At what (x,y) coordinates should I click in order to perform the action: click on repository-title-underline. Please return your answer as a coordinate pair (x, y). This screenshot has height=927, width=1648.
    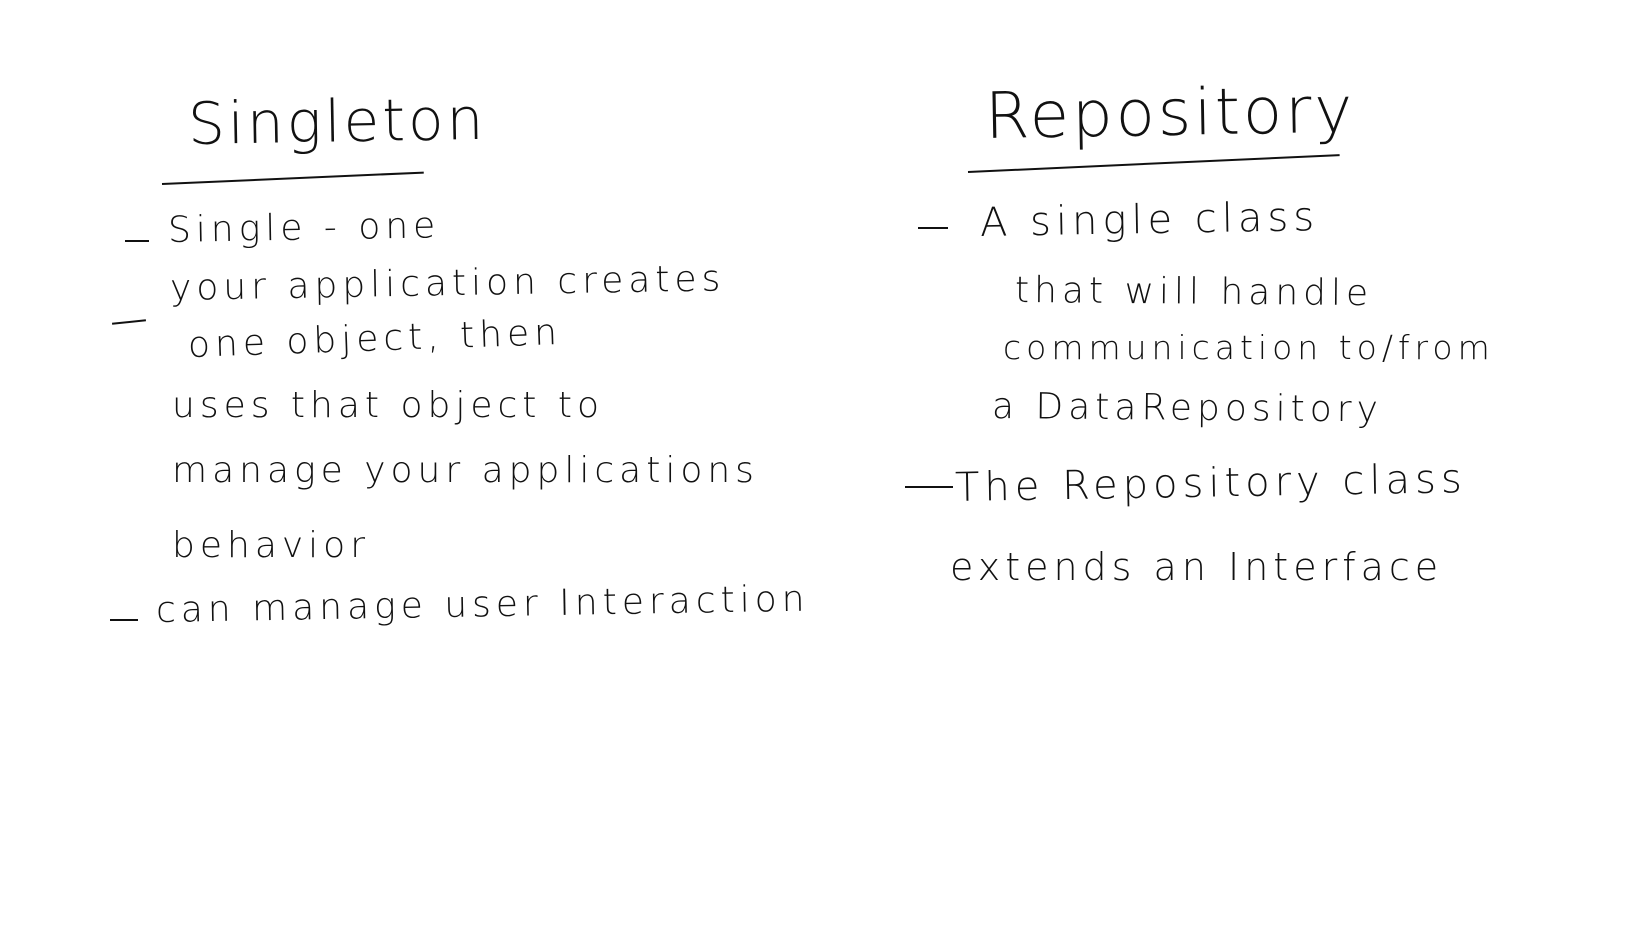
    Looking at the image, I should click on (1153, 163).